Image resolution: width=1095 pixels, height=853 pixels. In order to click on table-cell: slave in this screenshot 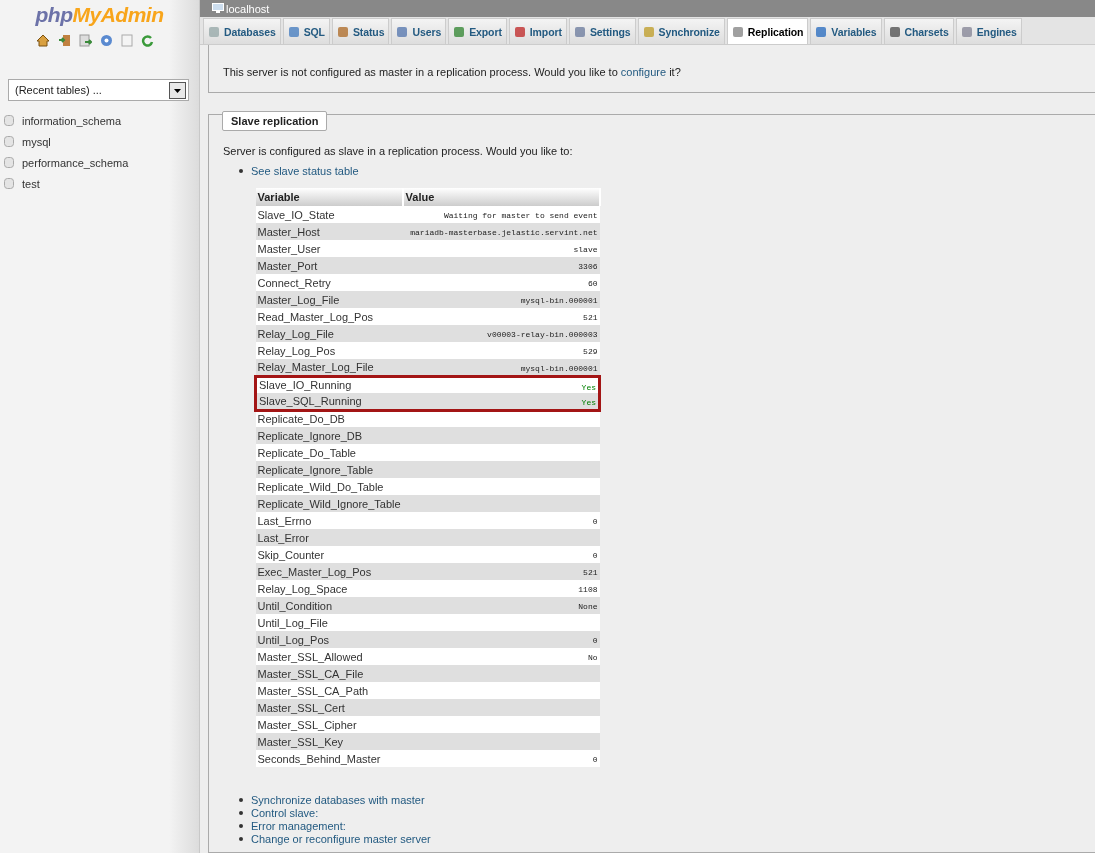, I will do `click(585, 249)`.